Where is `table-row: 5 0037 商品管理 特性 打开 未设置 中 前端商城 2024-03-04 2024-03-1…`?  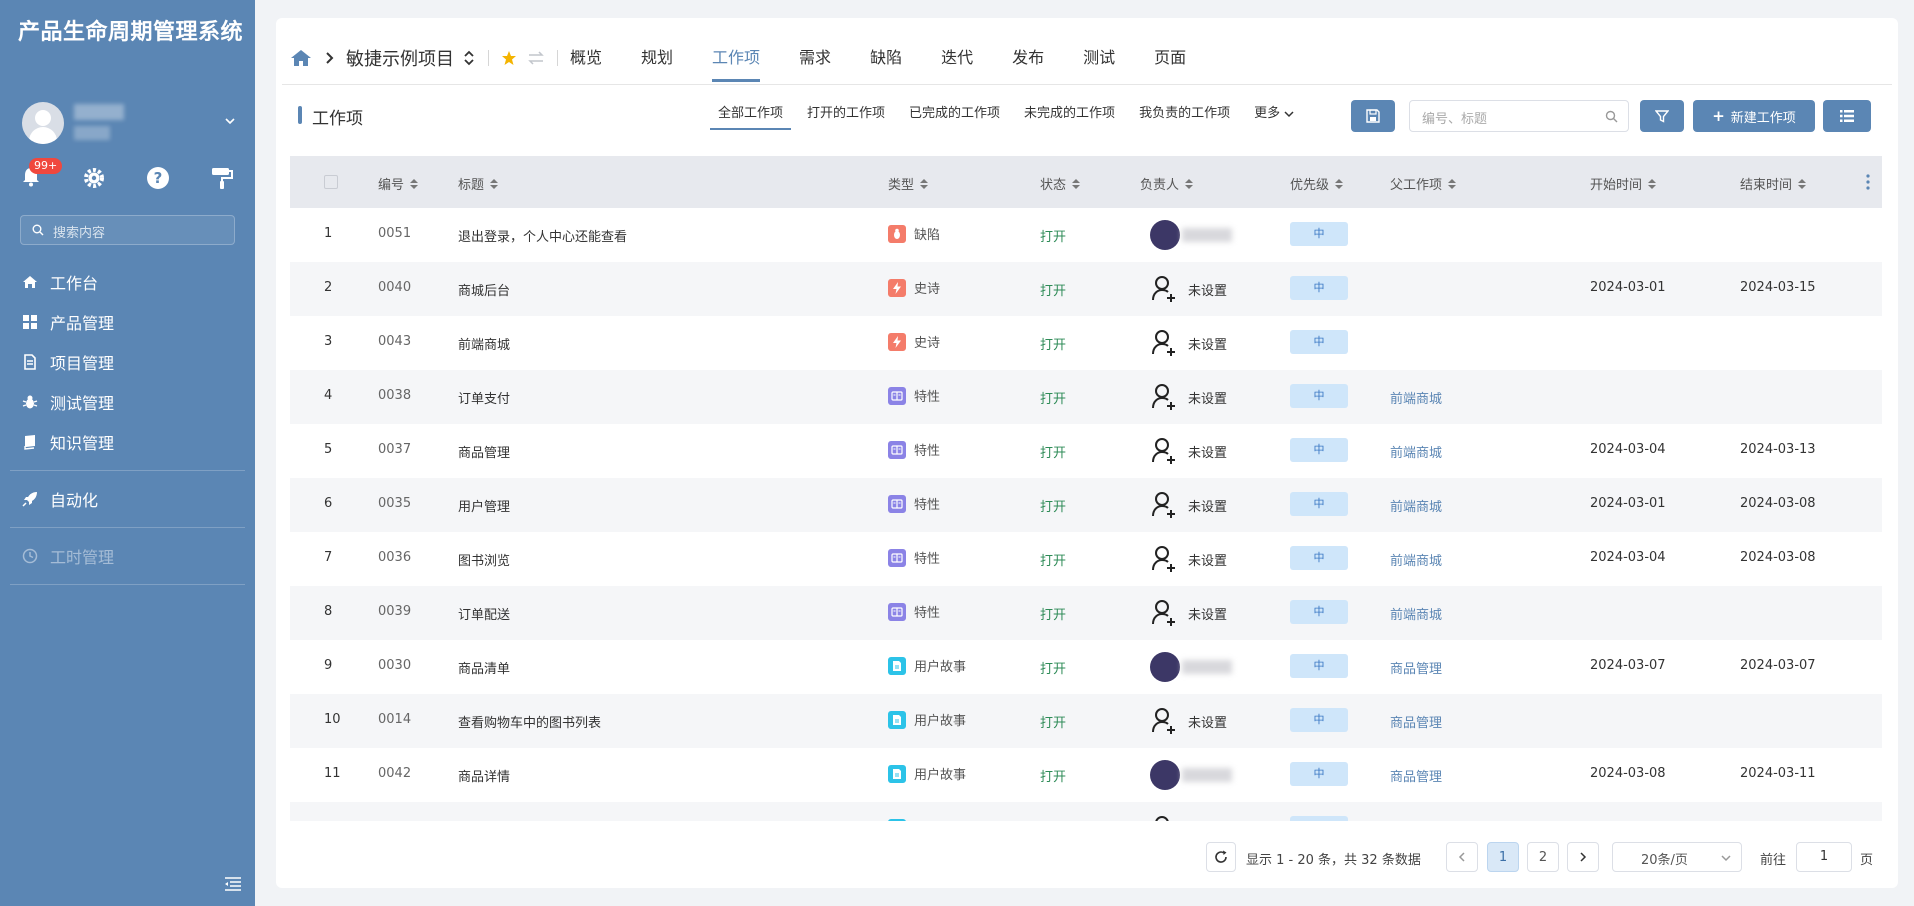
table-row: 5 0037 商品管理 特性 打开 未设置 中 前端商城 2024-03-04 2024-03-1… is located at coordinates (1086, 451).